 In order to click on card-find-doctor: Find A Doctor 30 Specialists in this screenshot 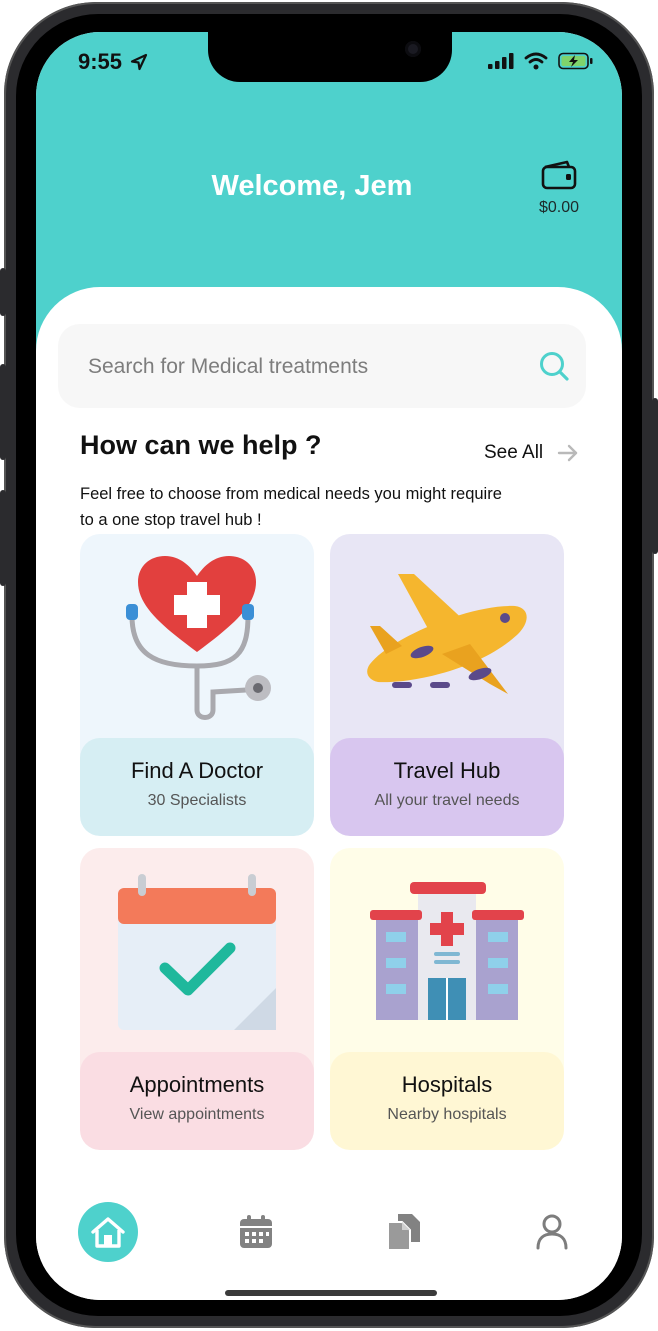, I will do `click(197, 685)`.